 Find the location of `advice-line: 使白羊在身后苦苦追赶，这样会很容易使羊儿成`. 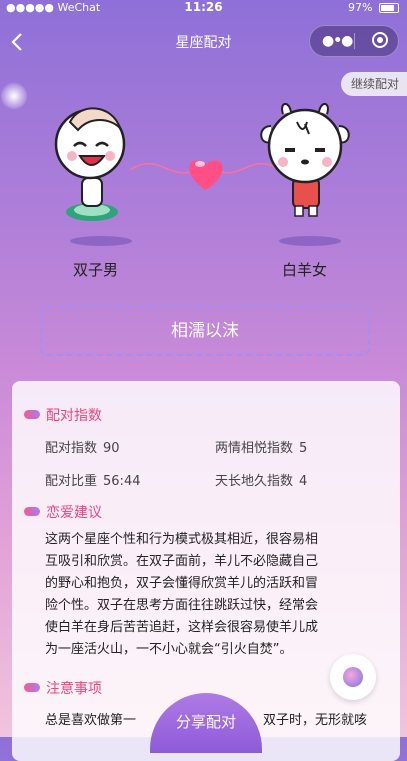

advice-line: 使白羊在身后苦苦追赶，这样会很容易使羊儿成 is located at coordinates (182, 627).